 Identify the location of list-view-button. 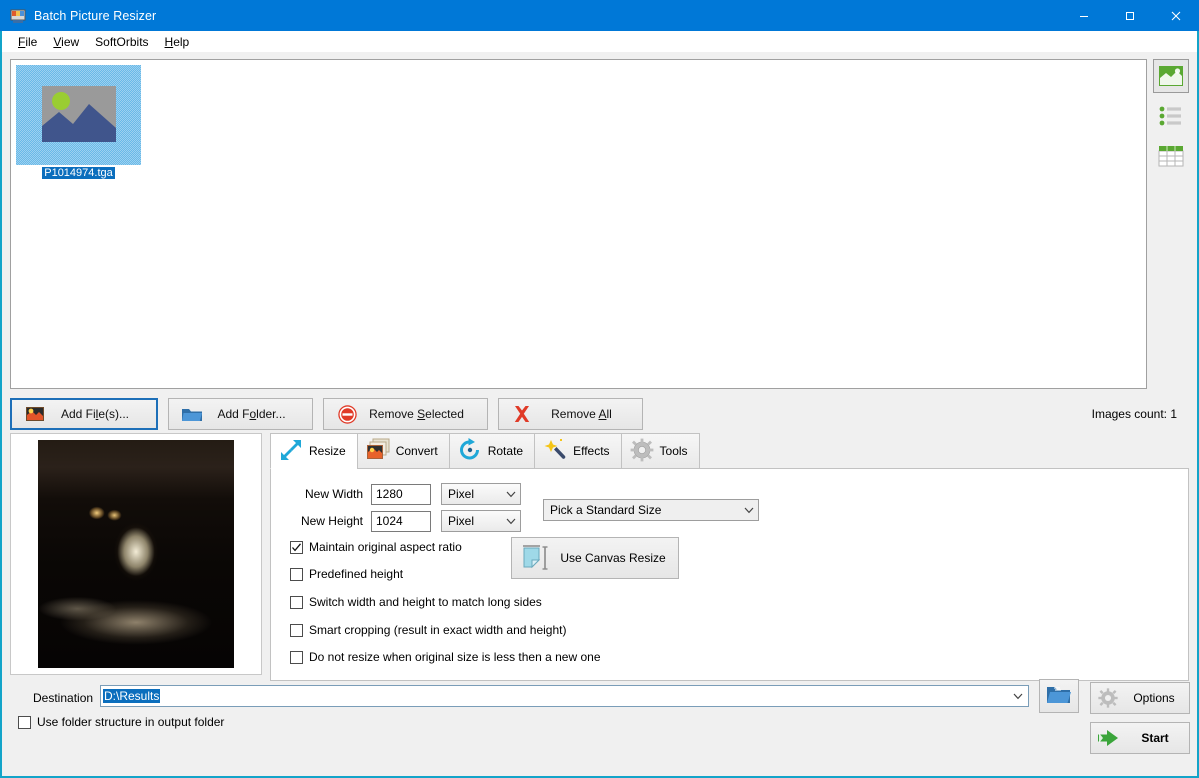
(1171, 116).